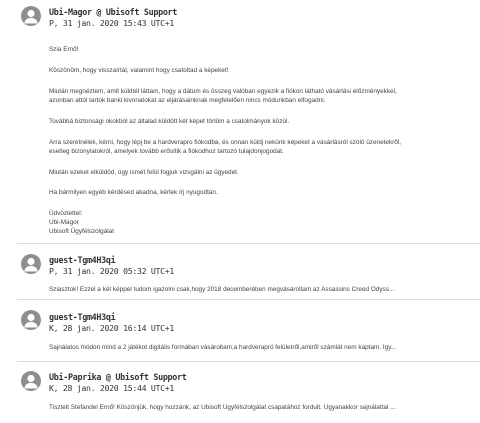 The height and width of the screenshot is (423, 480). What do you see at coordinates (111, 23) in the screenshot?
I see `message-date: P, 31 jan. 2020 15:43 UTC+1` at bounding box center [111, 23].